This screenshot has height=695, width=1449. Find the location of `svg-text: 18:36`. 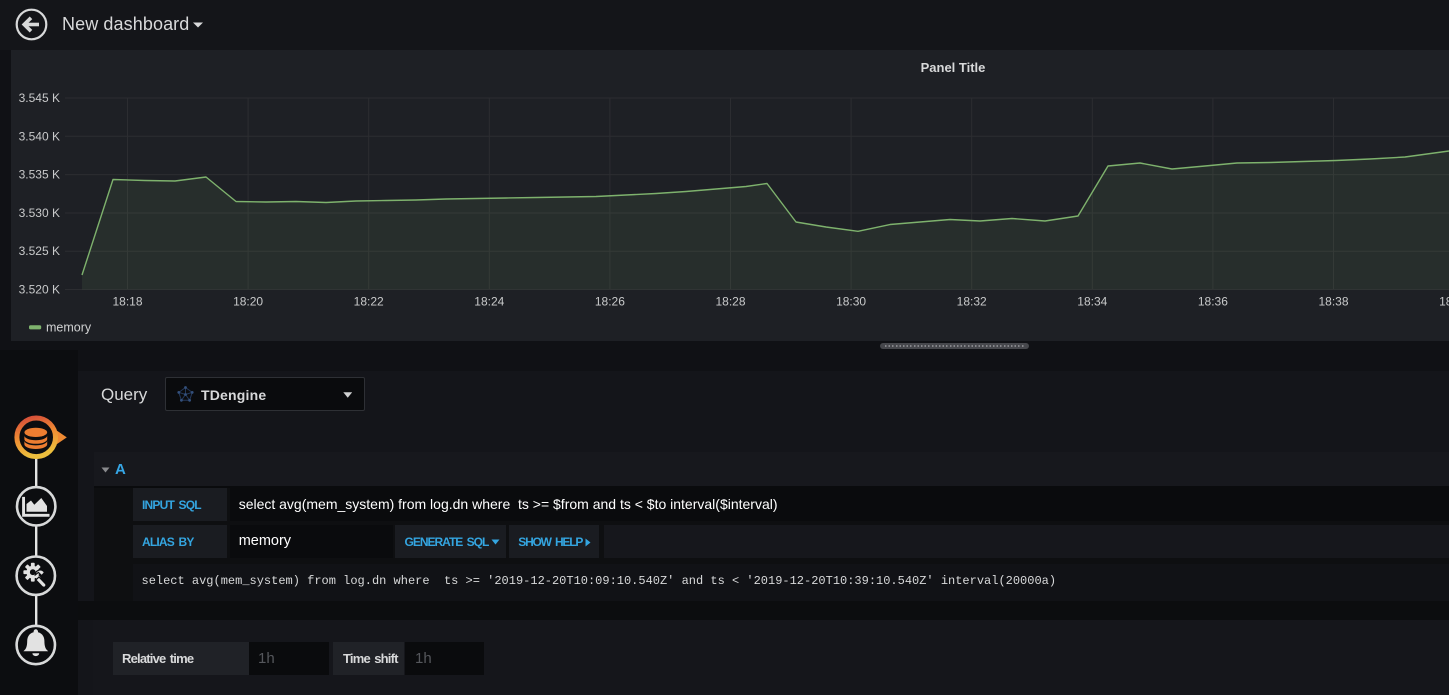

svg-text: 18:36 is located at coordinates (1213, 302).